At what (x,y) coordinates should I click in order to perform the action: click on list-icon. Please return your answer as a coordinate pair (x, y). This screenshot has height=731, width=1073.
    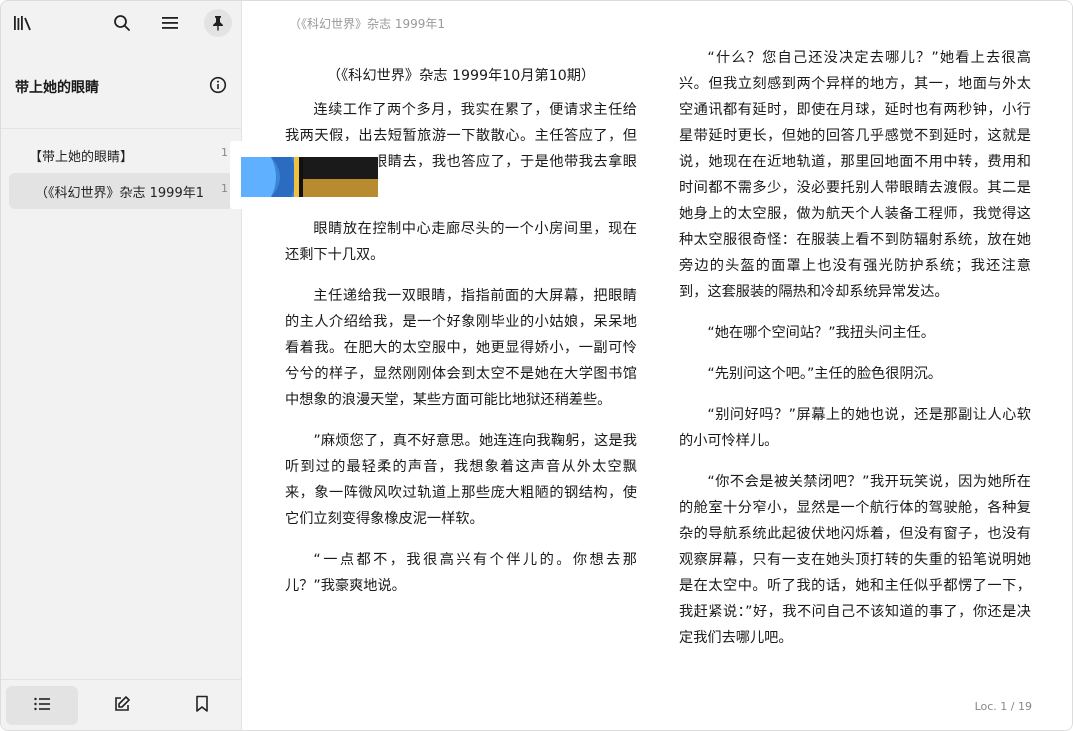
    Looking at the image, I should click on (42, 705).